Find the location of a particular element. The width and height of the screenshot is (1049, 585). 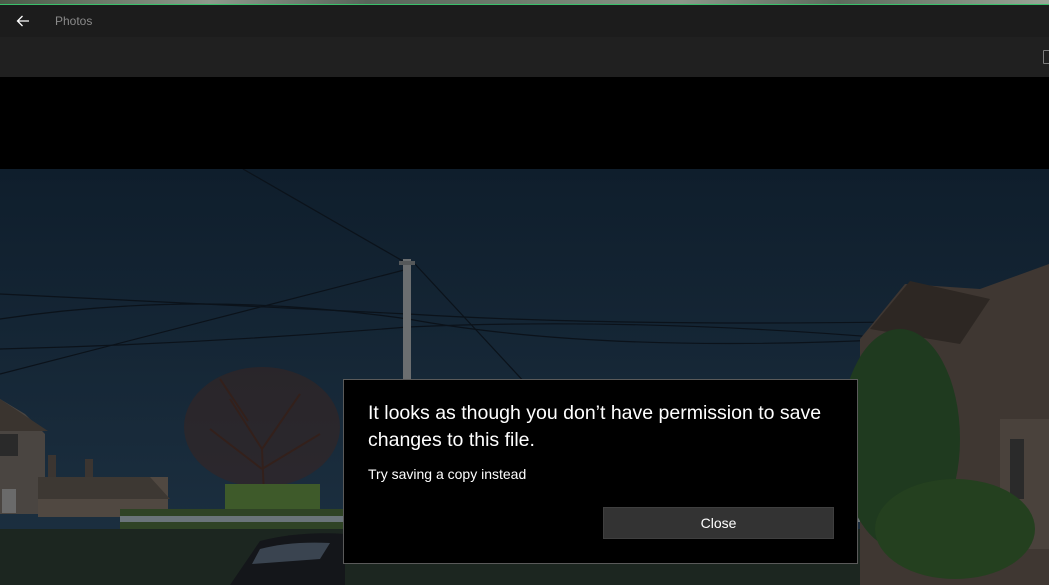

title-bar: Photos is located at coordinates (524, 21).